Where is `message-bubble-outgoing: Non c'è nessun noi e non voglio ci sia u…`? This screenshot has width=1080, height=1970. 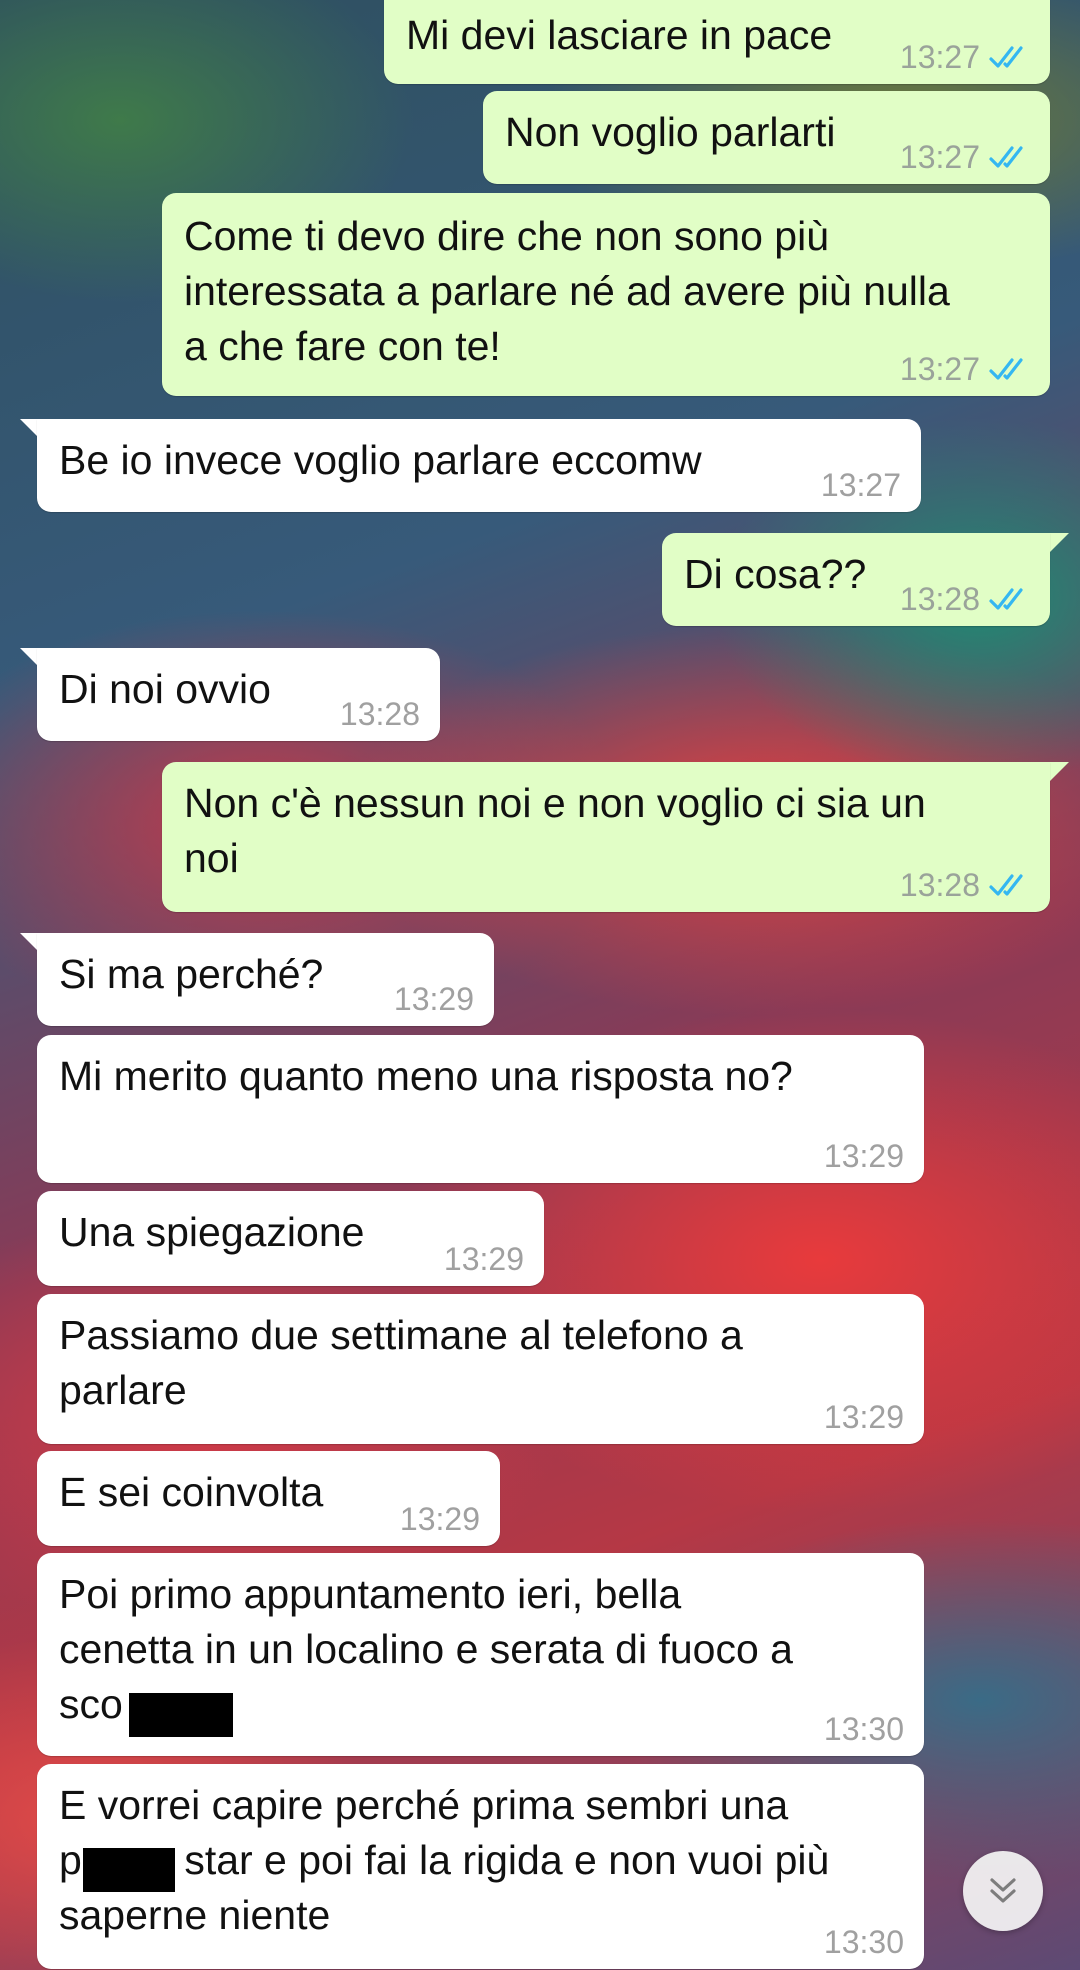
message-bubble-outgoing: Non c'è nessun noi e non voglio ci sia u… is located at coordinates (606, 837).